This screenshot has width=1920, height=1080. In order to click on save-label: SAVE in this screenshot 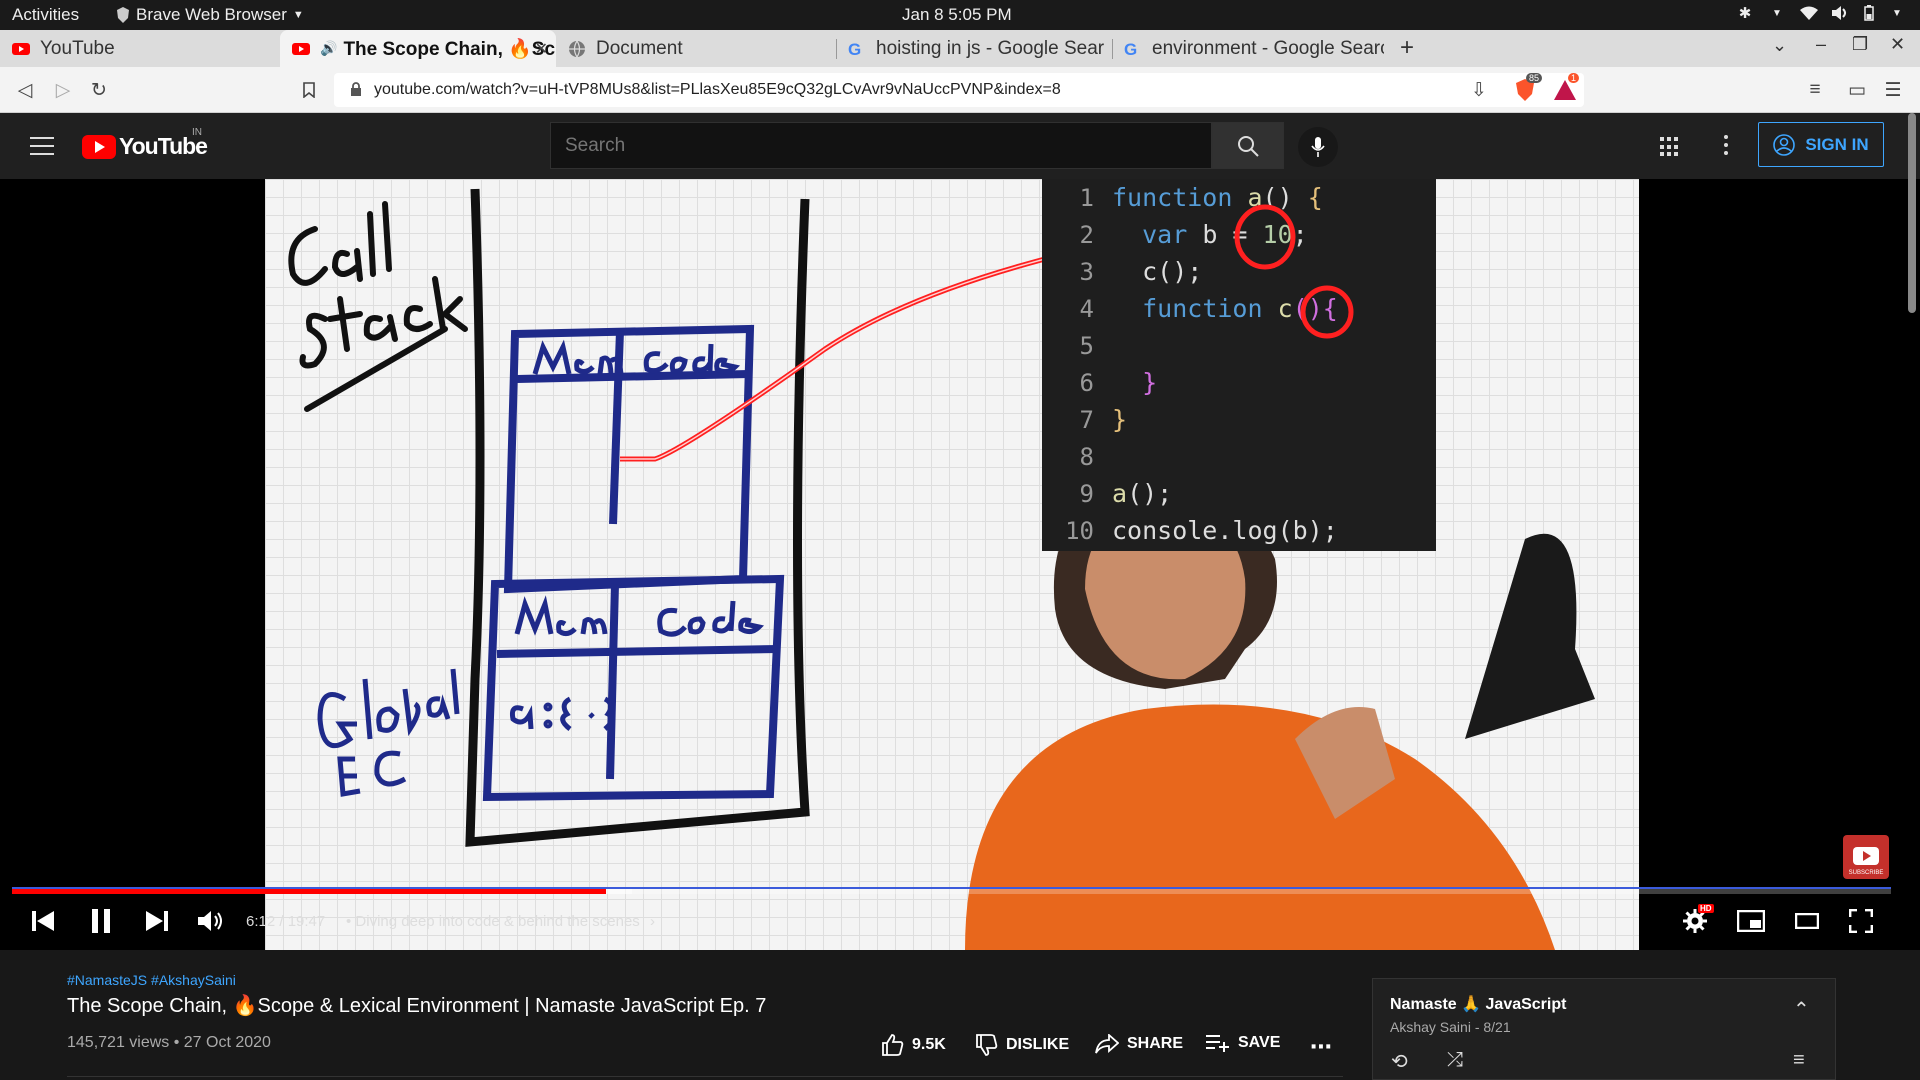, I will do `click(1259, 1042)`.